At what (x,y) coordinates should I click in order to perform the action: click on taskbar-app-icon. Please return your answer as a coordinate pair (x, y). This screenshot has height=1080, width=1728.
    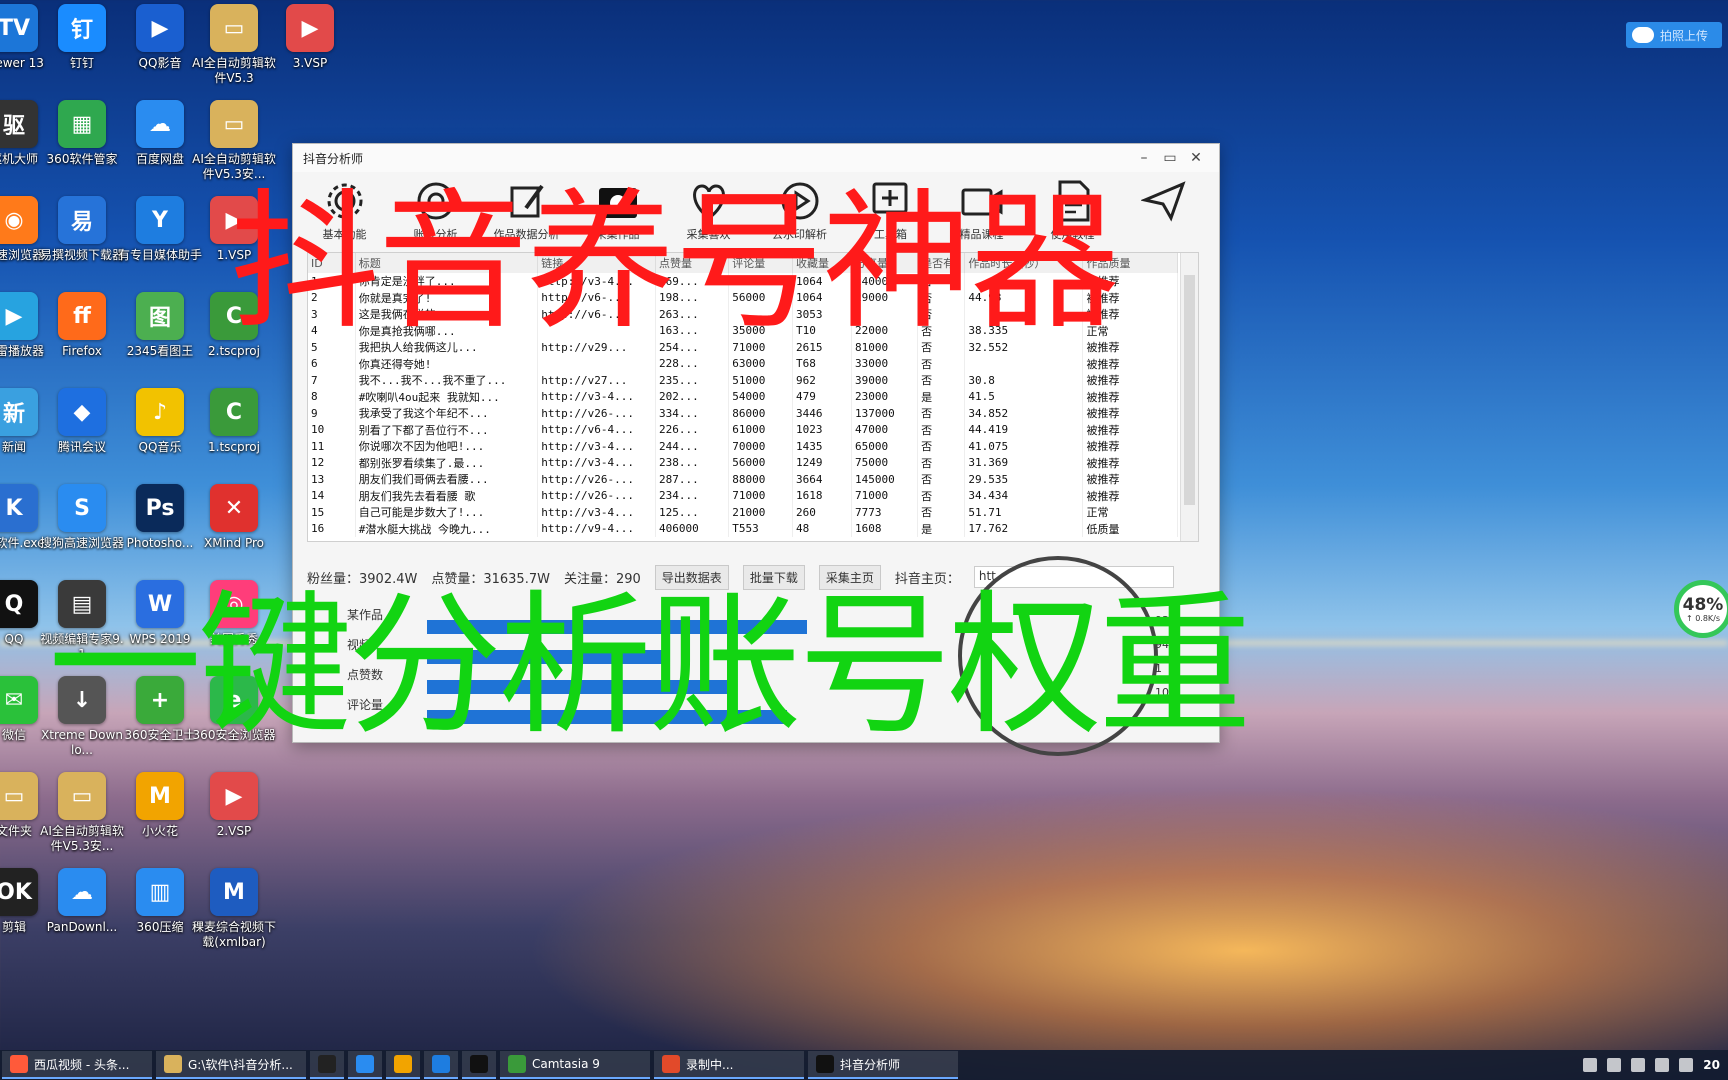
    Looking at the image, I should click on (327, 1064).